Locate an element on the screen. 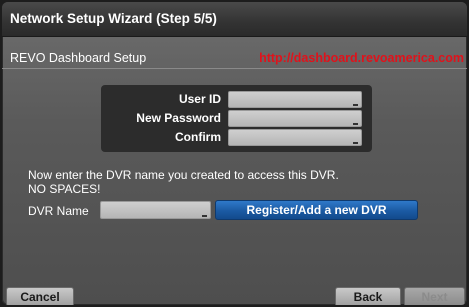 Image resolution: width=469 pixels, height=307 pixels. dvr-name-label: DVR Name is located at coordinates (58, 211).